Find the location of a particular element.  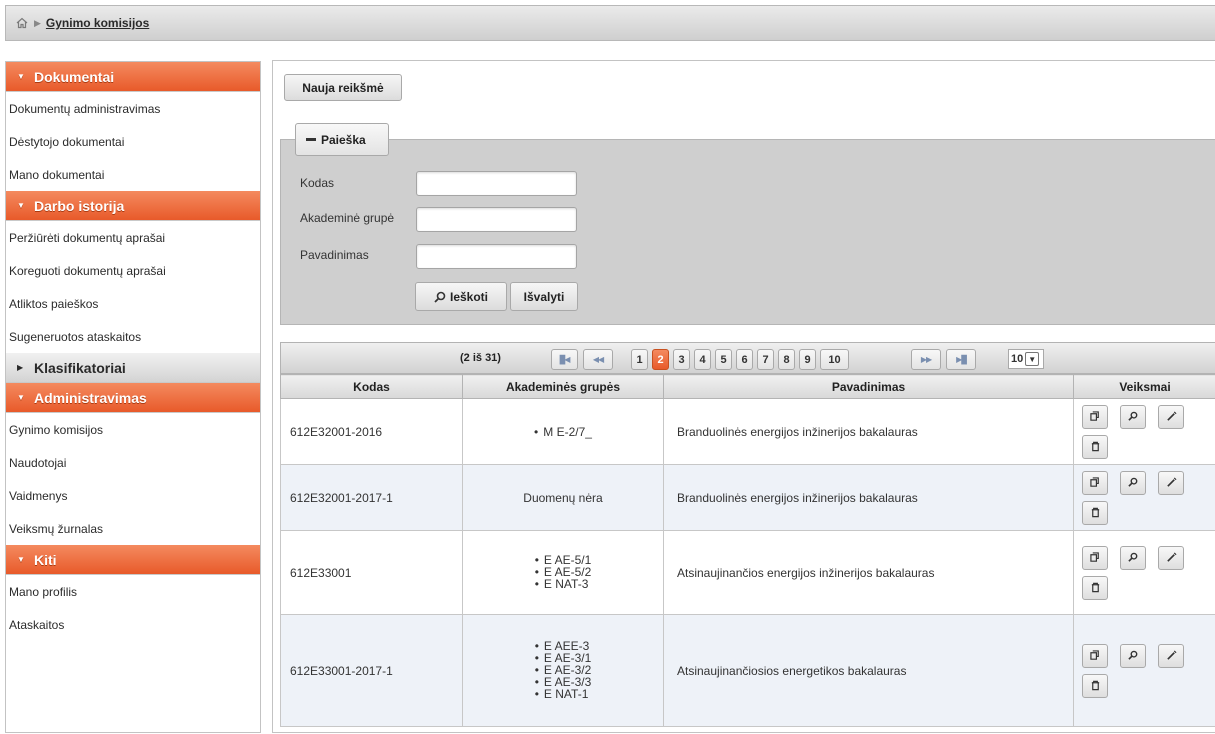

page-button: 3 is located at coordinates (681, 359).